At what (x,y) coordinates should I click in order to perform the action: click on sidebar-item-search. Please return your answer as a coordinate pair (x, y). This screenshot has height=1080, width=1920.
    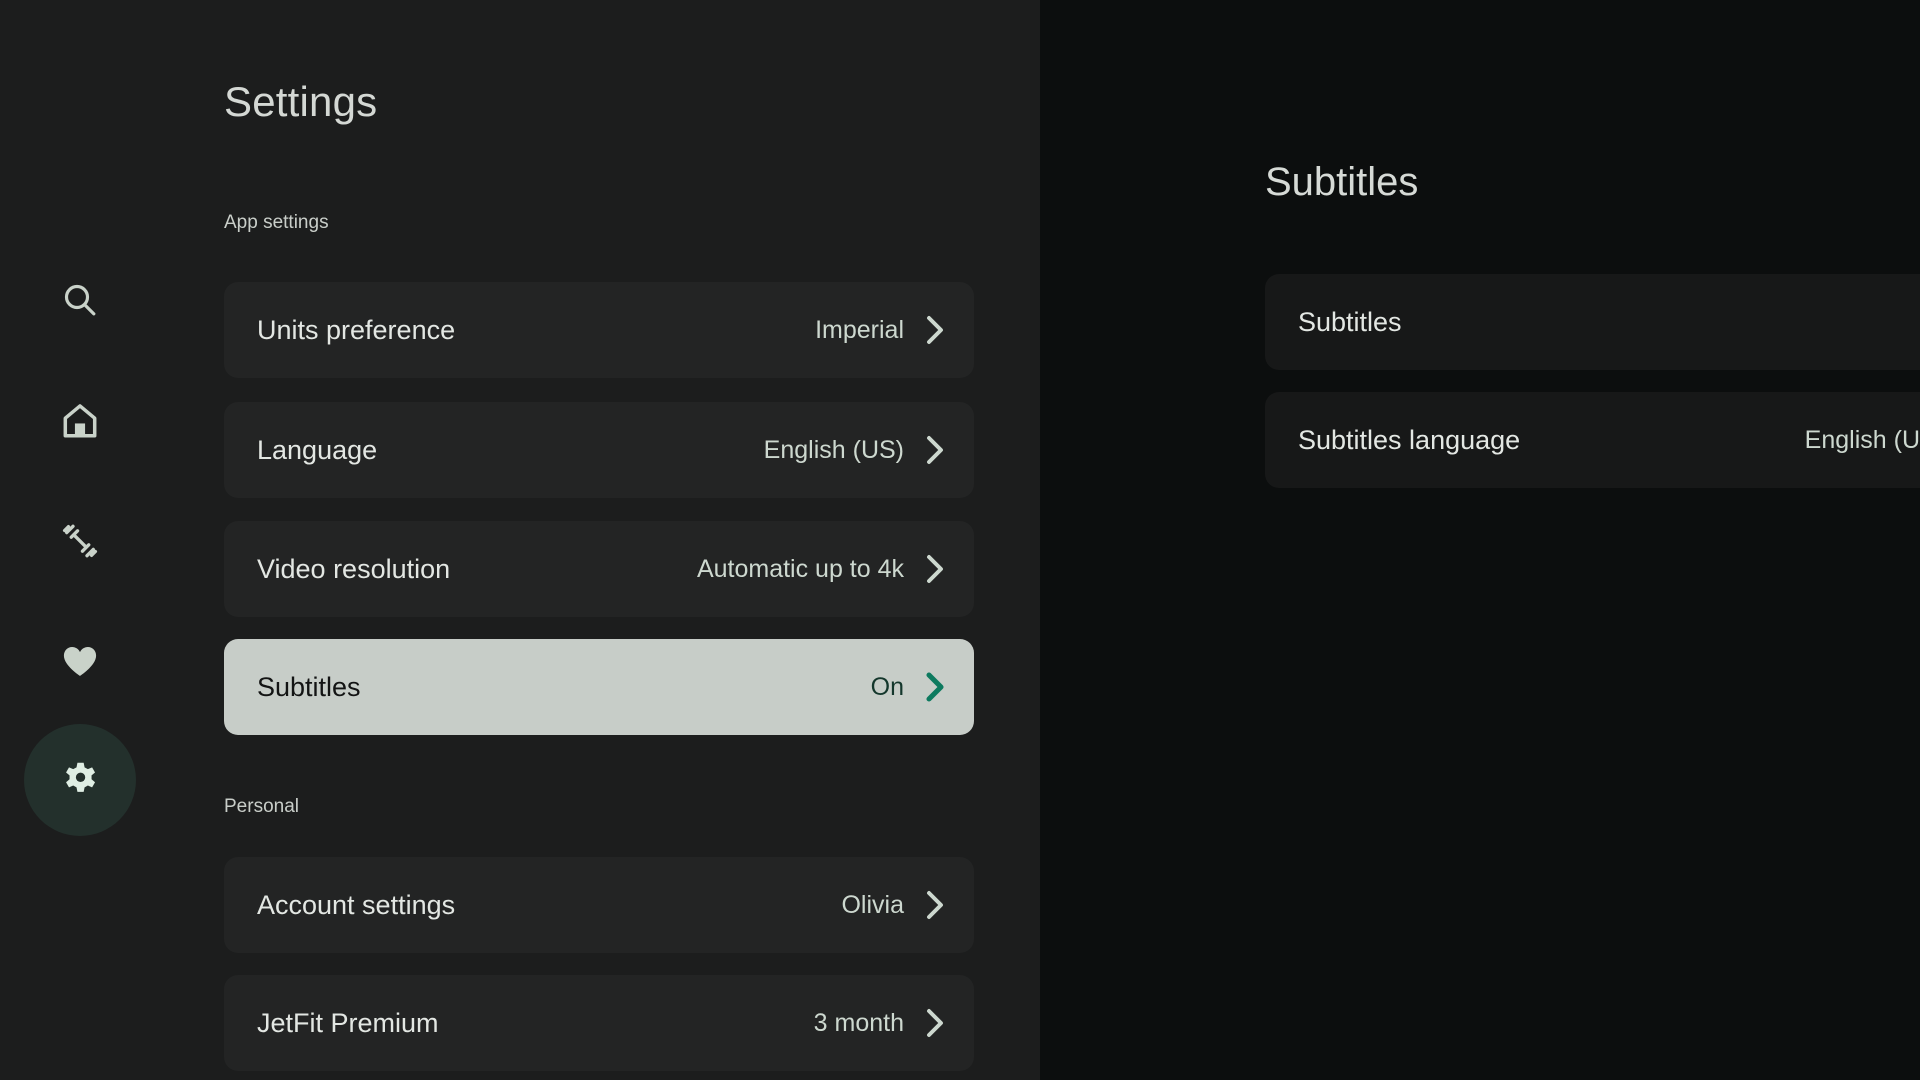
    Looking at the image, I should click on (80, 300).